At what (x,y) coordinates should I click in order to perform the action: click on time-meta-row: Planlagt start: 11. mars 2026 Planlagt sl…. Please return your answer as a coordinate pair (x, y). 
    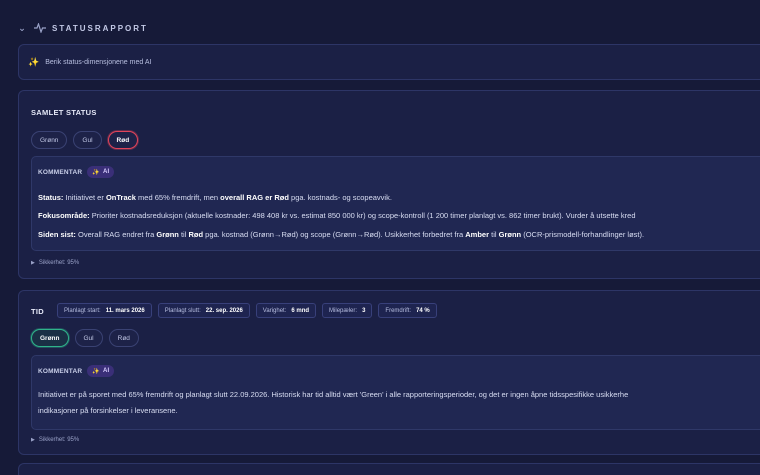
    Looking at the image, I should click on (247, 310).